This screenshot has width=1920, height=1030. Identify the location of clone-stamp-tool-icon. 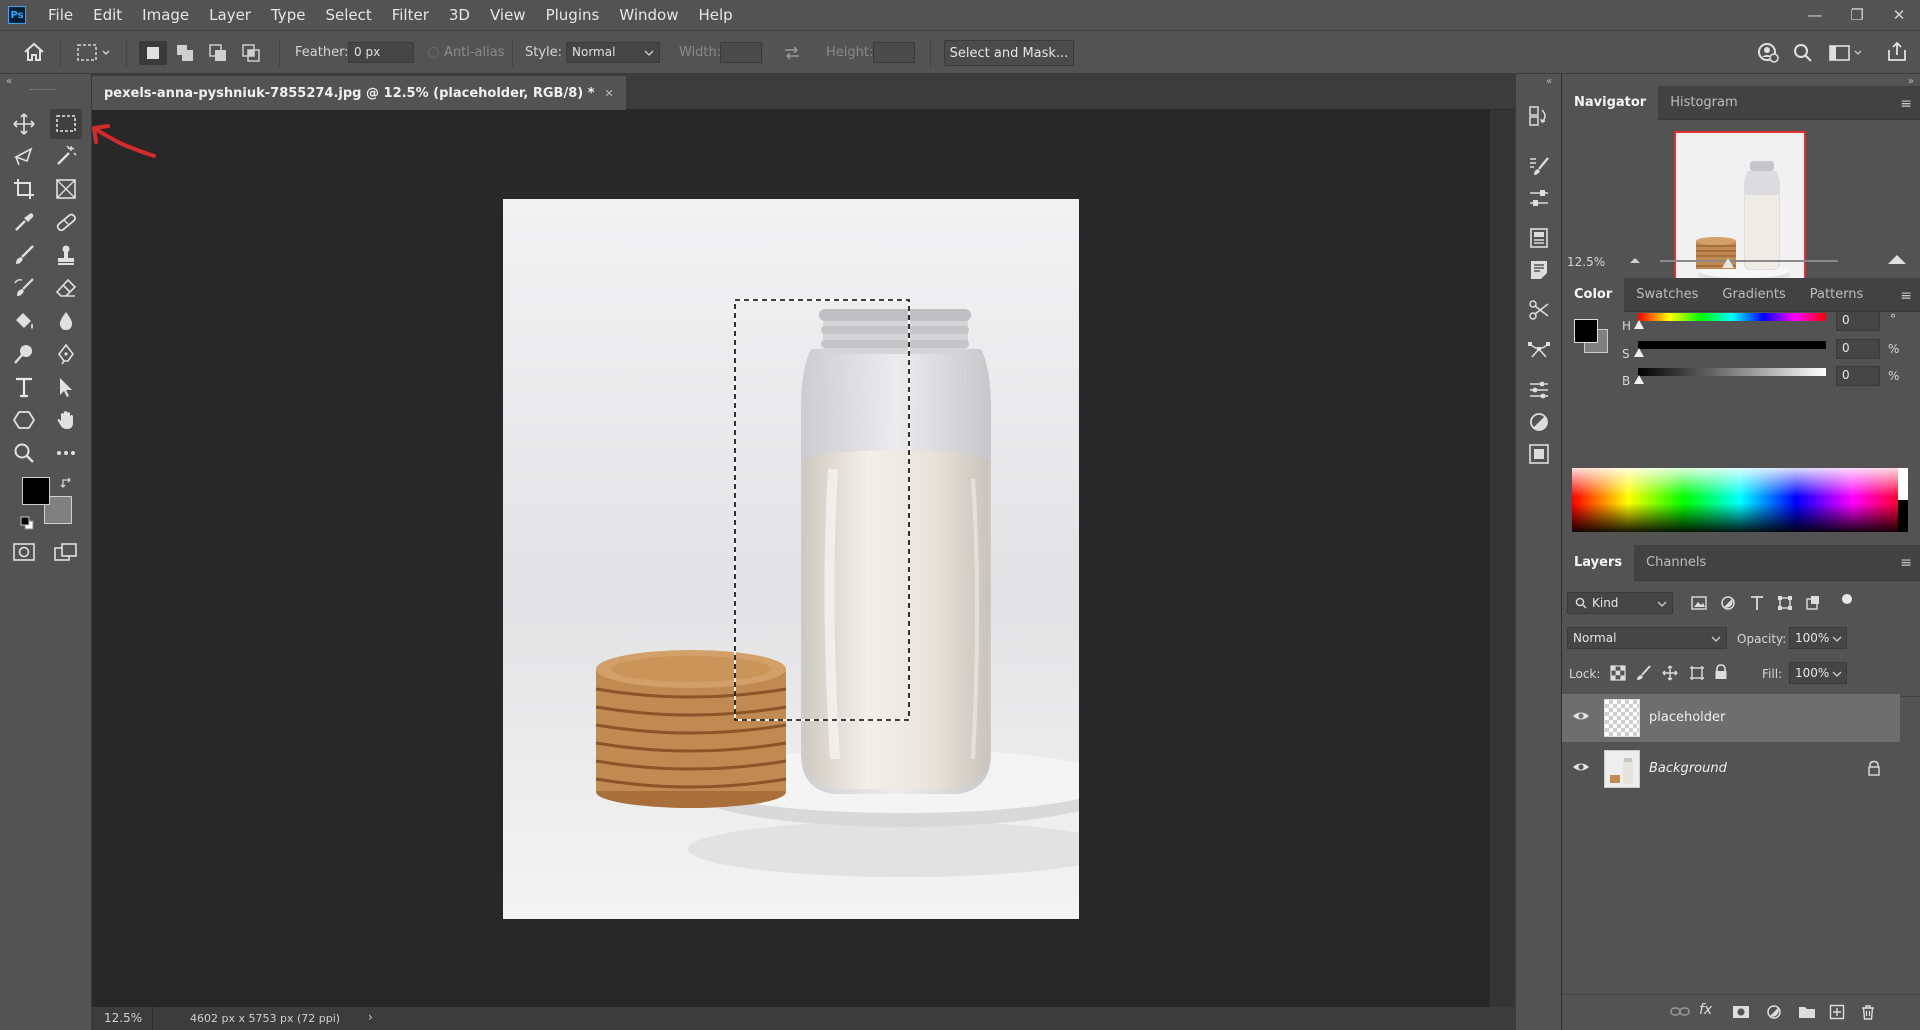
(66, 255).